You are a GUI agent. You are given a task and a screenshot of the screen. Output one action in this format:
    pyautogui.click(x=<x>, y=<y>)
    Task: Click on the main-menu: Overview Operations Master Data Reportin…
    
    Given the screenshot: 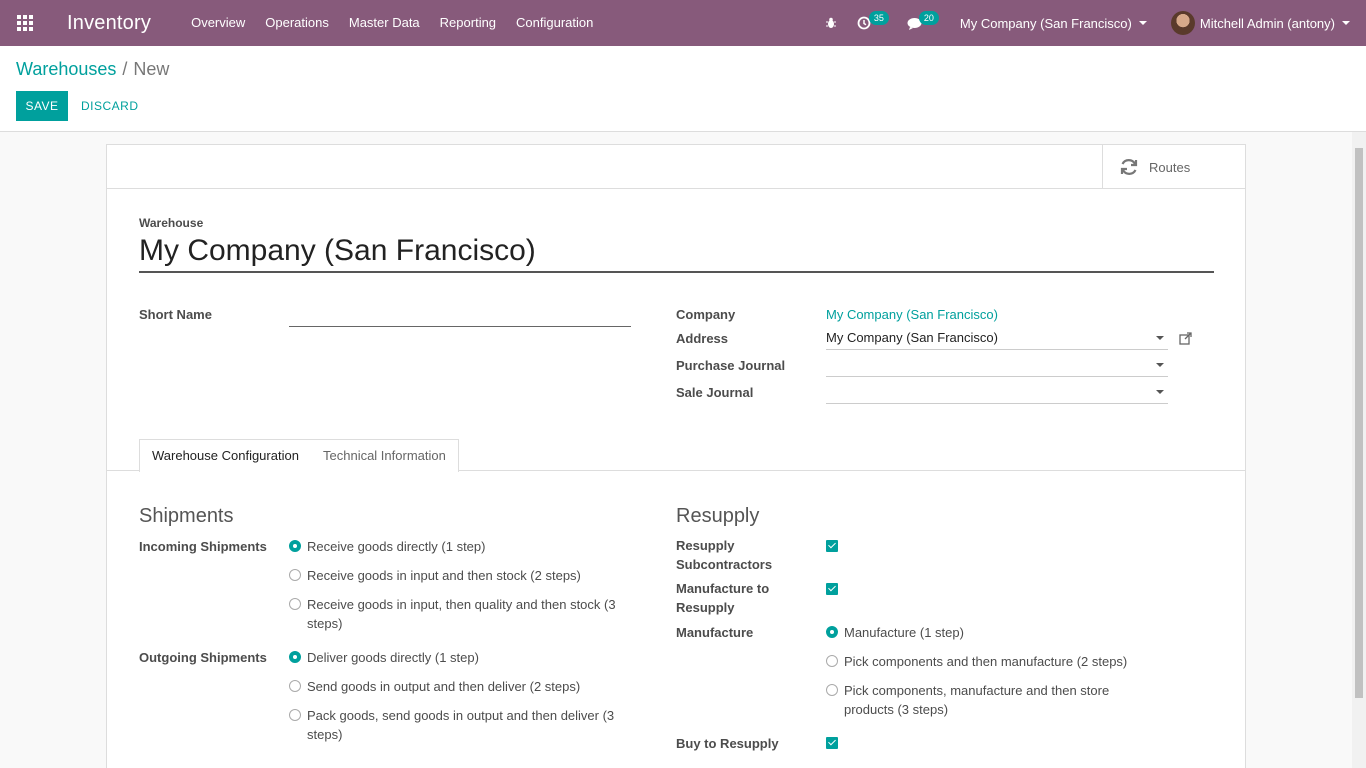 What is the action you would take?
    pyautogui.click(x=392, y=23)
    